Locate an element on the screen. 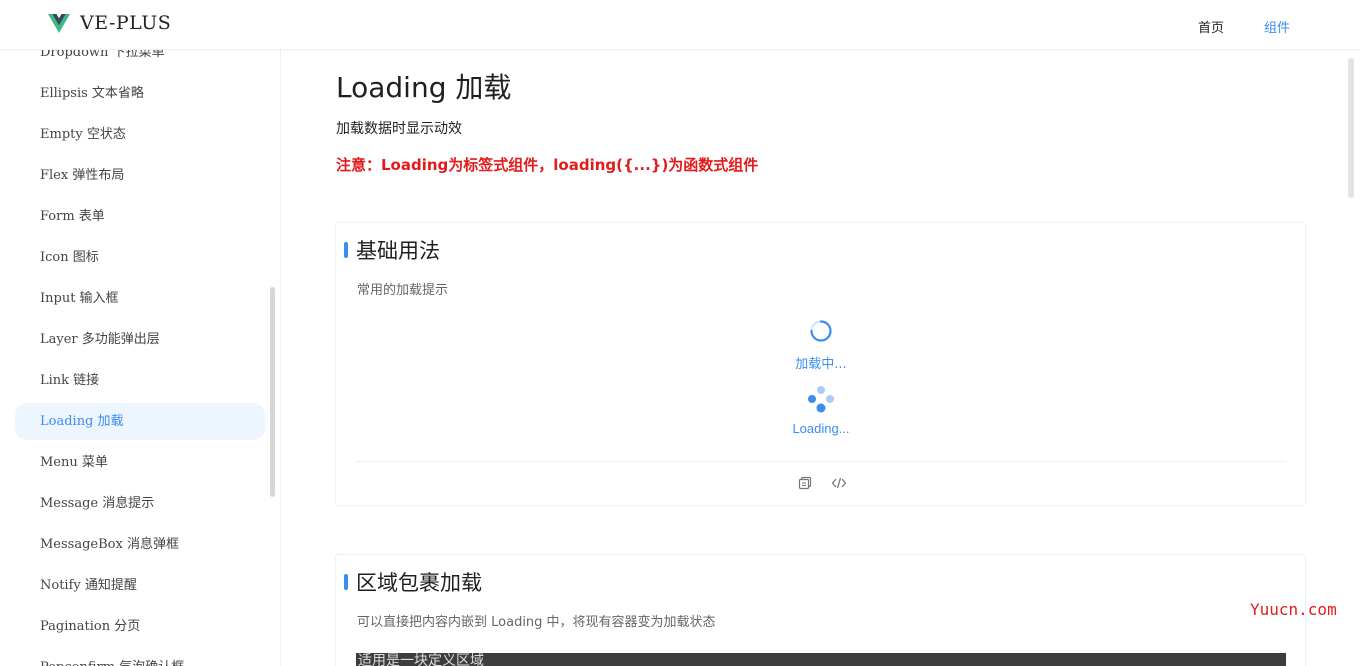  section-title: 基础用法 is located at coordinates (392, 250).